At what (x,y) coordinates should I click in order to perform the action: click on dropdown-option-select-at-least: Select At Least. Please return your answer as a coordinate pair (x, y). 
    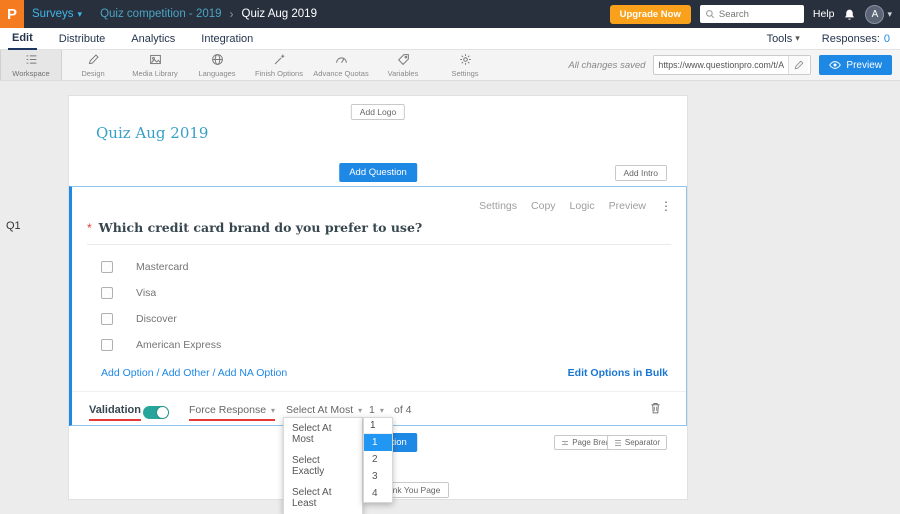
    Looking at the image, I should click on (323, 498).